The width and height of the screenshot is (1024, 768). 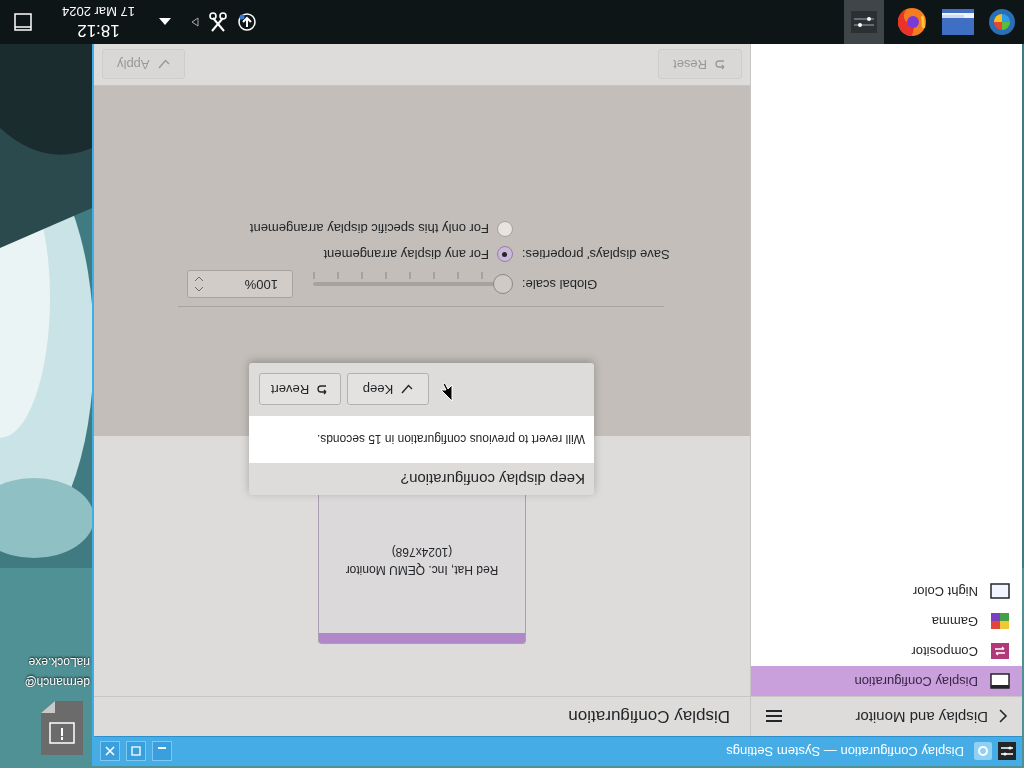 I want to click on screen-icon, so click(x=1000, y=591).